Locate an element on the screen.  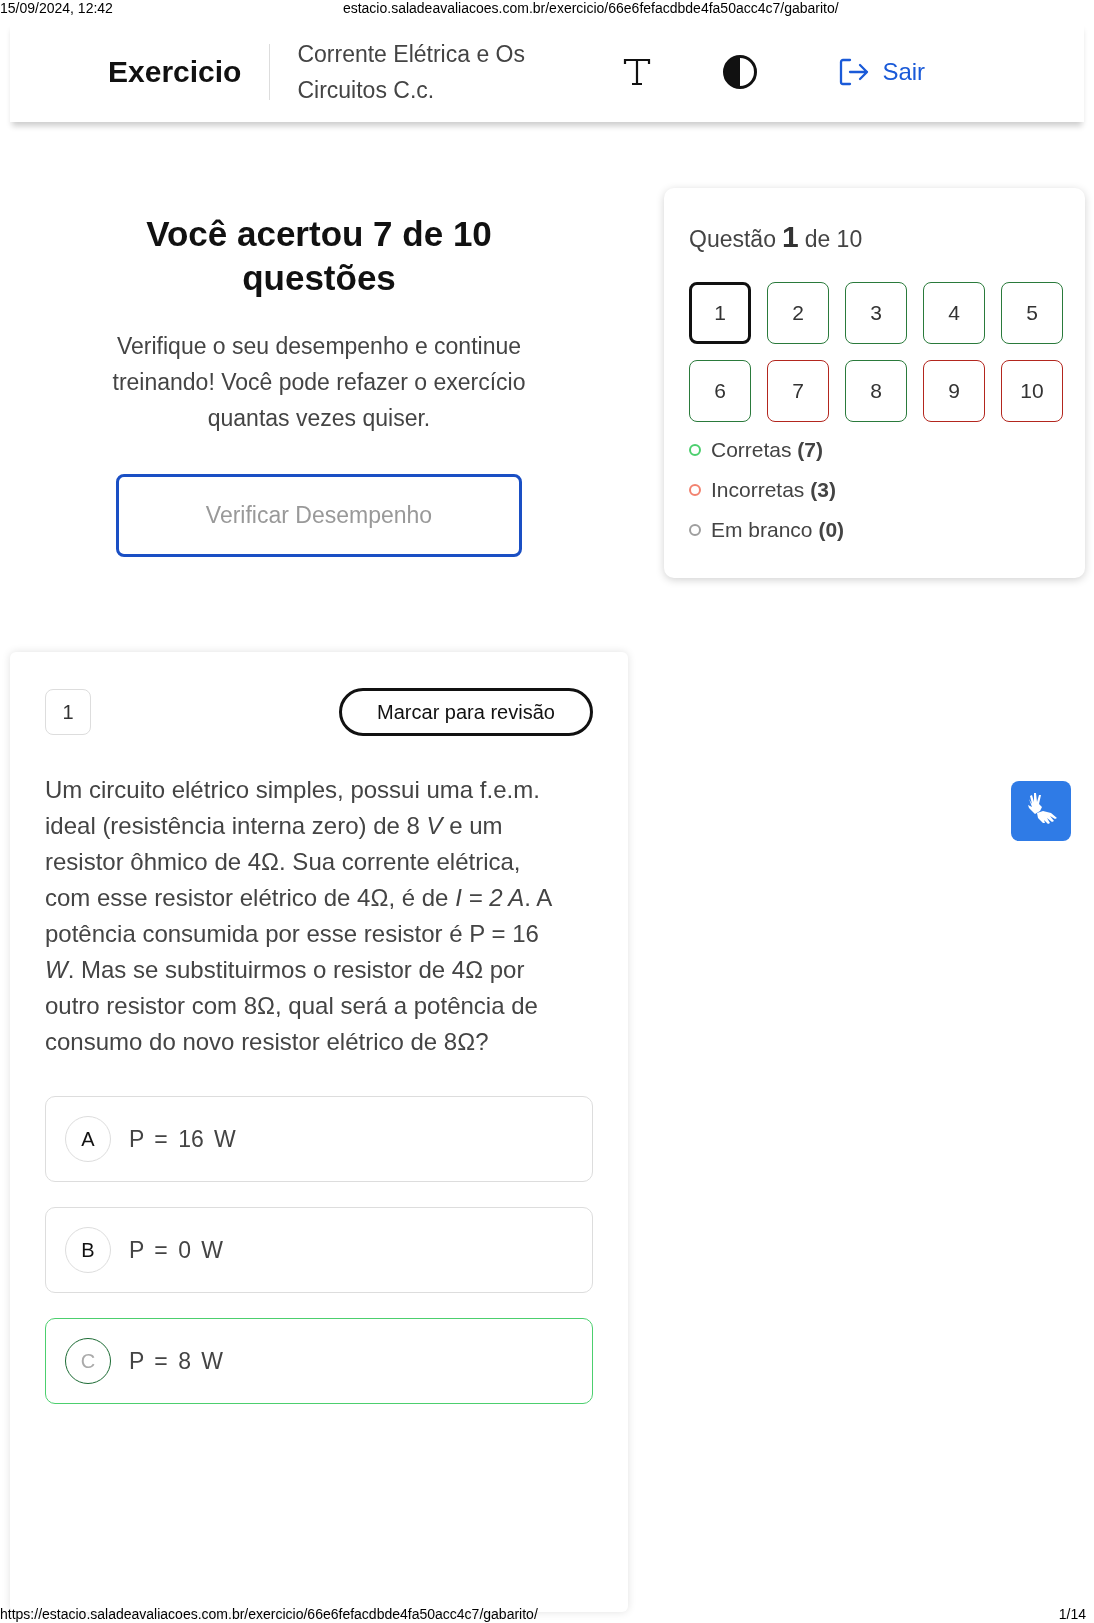
page-number: 1/14 is located at coordinates (1072, 1614).